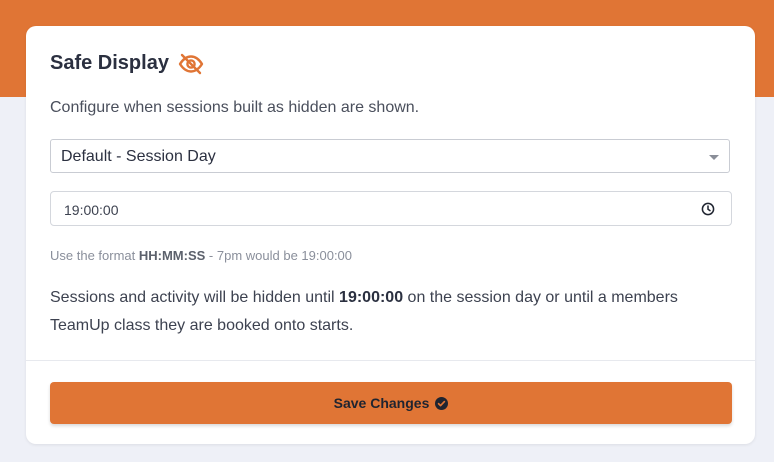 The height and width of the screenshot is (462, 774). Describe the element at coordinates (442, 403) in the screenshot. I see `check-circle-icon` at that location.